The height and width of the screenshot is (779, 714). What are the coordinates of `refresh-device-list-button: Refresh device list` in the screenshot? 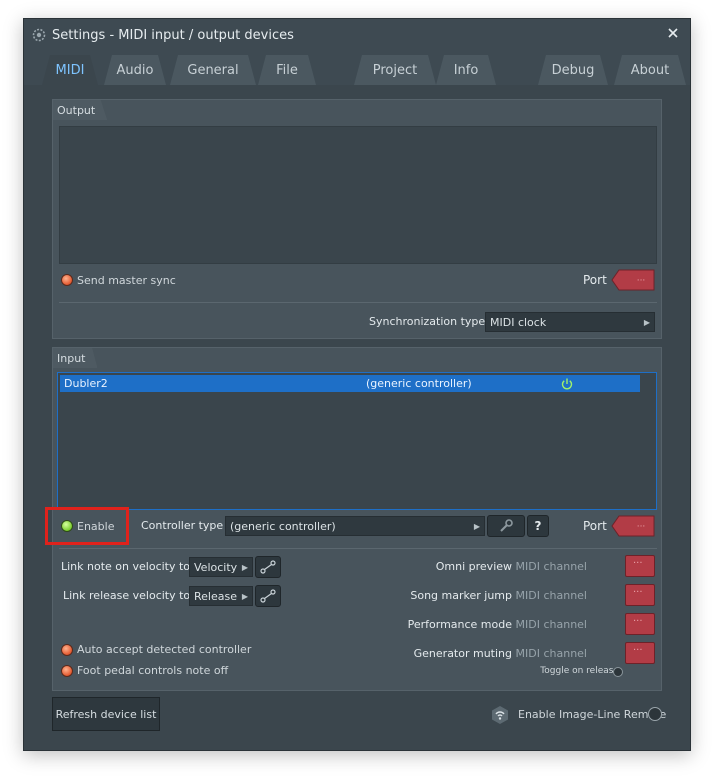 It's located at (106, 714).